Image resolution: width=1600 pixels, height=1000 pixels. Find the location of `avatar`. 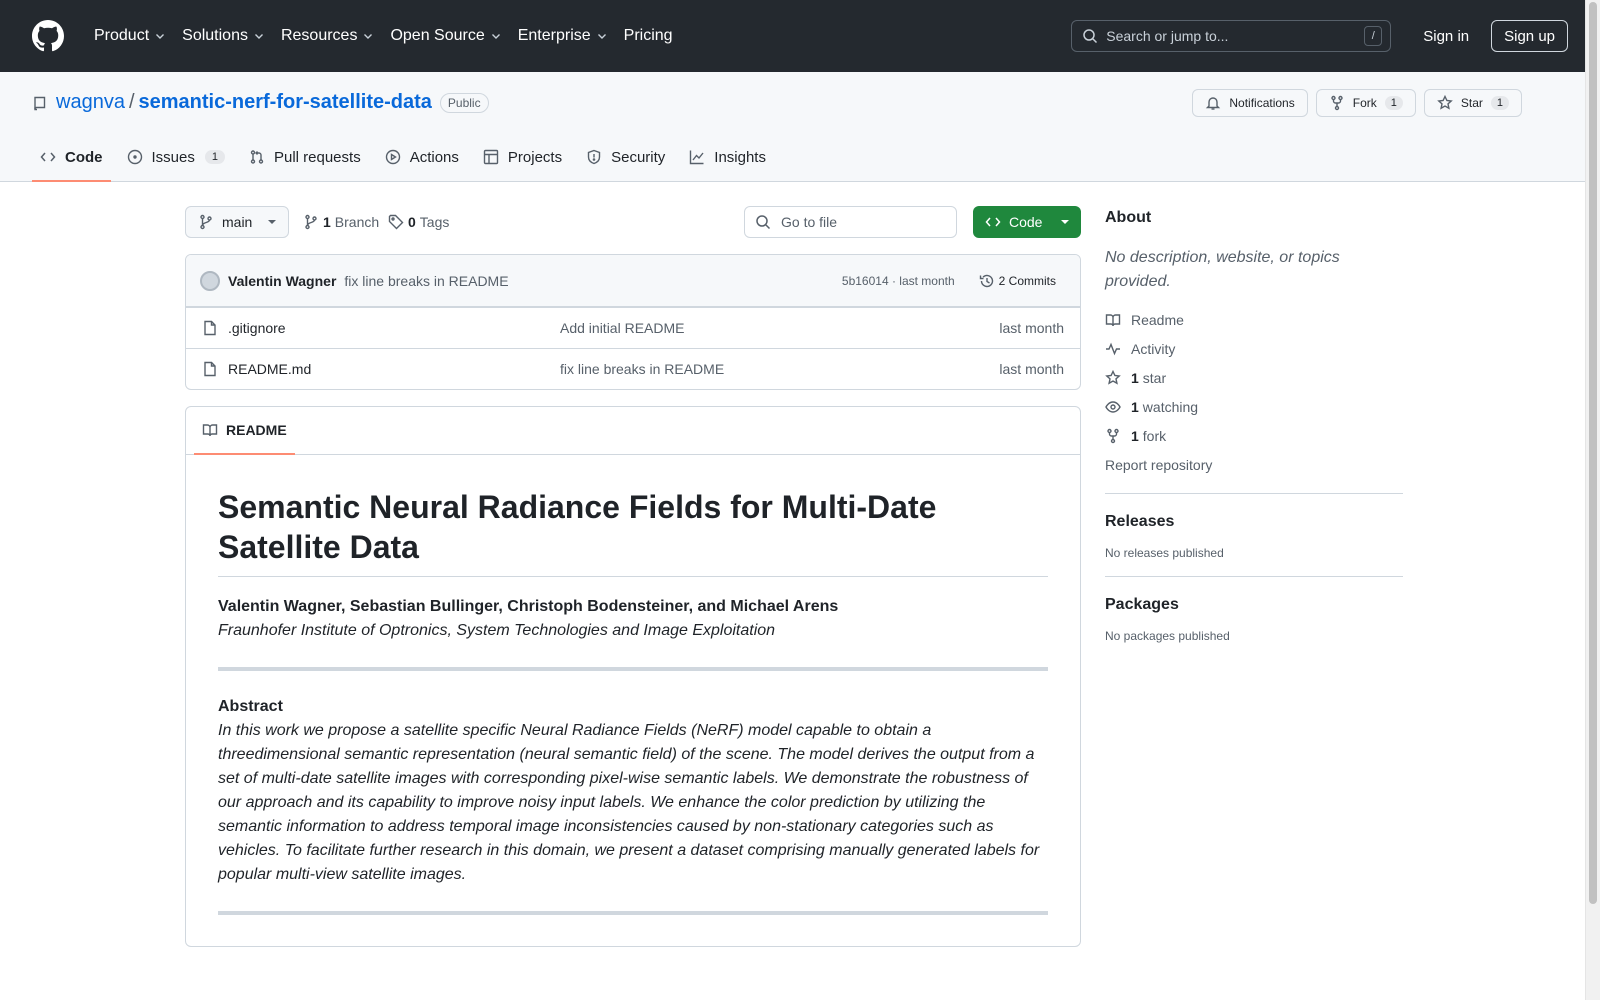

avatar is located at coordinates (210, 280).